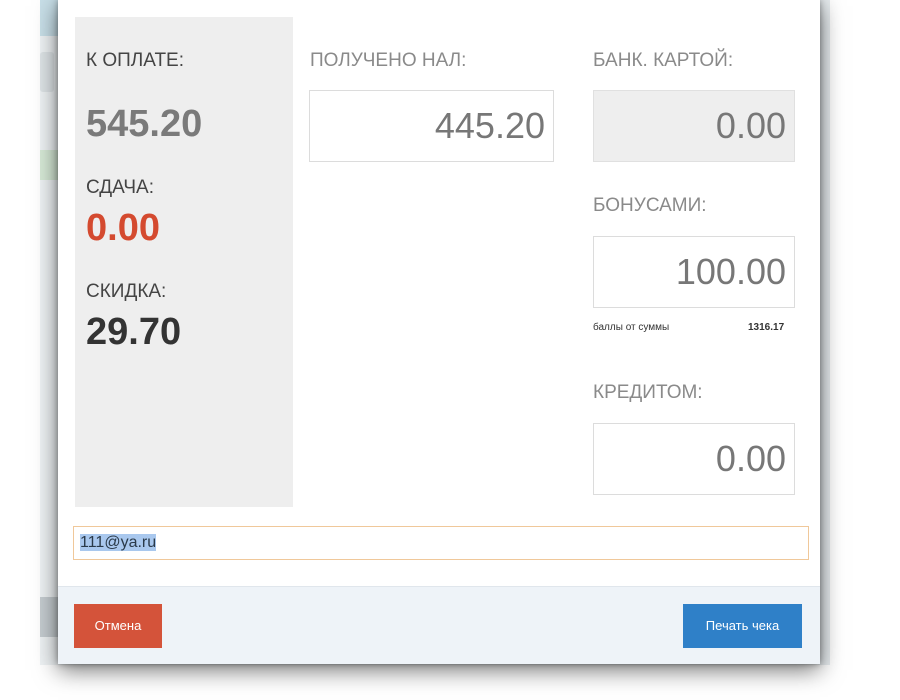 This screenshot has width=900, height=700. I want to click on bonus-input: 100.00, so click(694, 272).